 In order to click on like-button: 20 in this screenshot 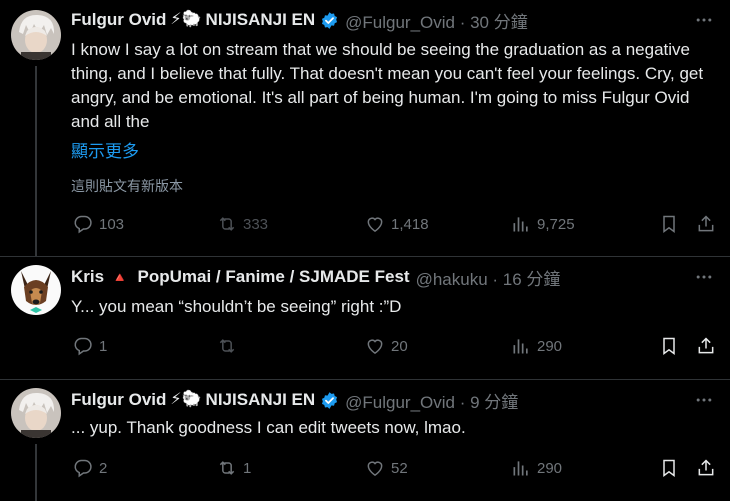, I will do `click(386, 346)`.